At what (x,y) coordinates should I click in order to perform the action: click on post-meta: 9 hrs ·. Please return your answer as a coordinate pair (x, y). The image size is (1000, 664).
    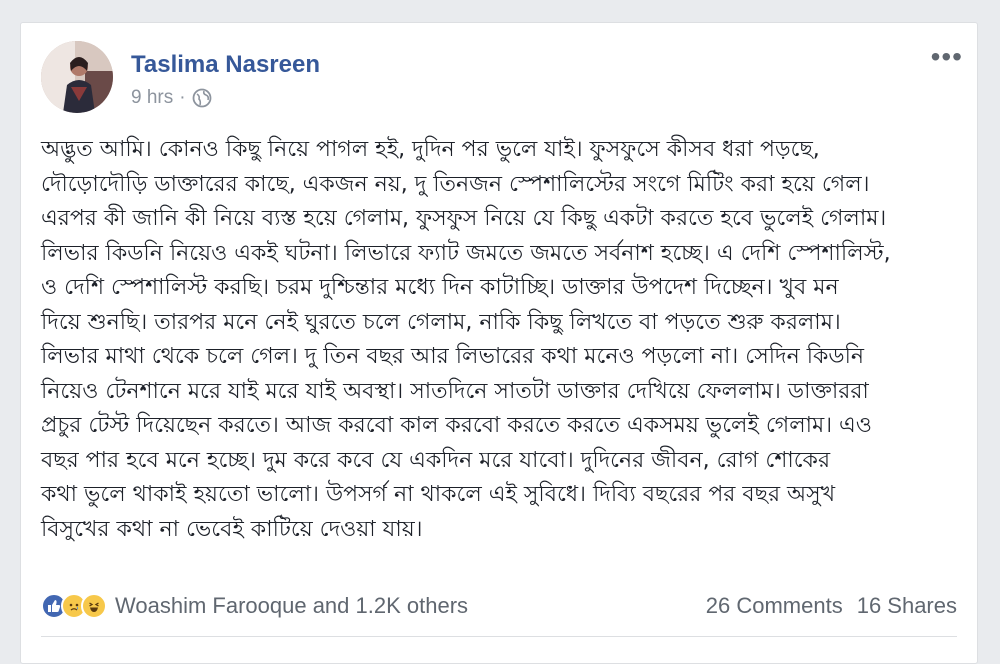
    Looking at the image, I should click on (171, 98).